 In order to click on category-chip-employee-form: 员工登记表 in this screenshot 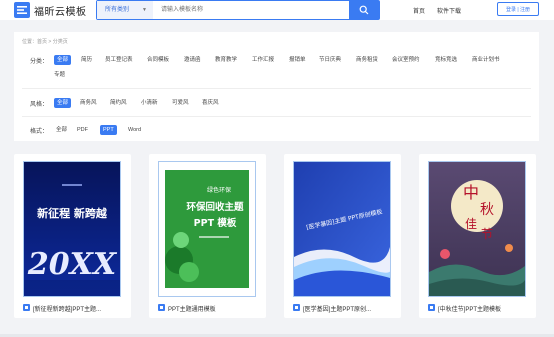, I will do `click(119, 60)`.